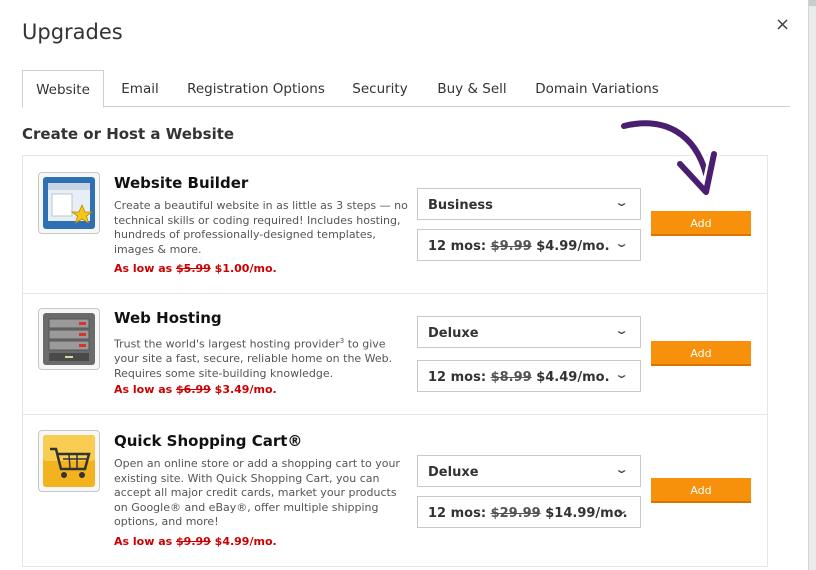 The height and width of the screenshot is (570, 816). I want to click on website-builder-icon, so click(69, 203).